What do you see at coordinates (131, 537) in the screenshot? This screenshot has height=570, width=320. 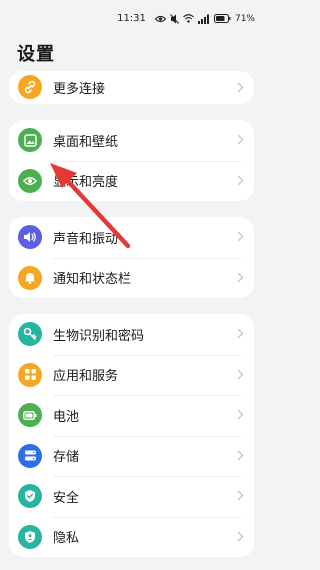 I see `settings-item-privacy: 隐私` at bounding box center [131, 537].